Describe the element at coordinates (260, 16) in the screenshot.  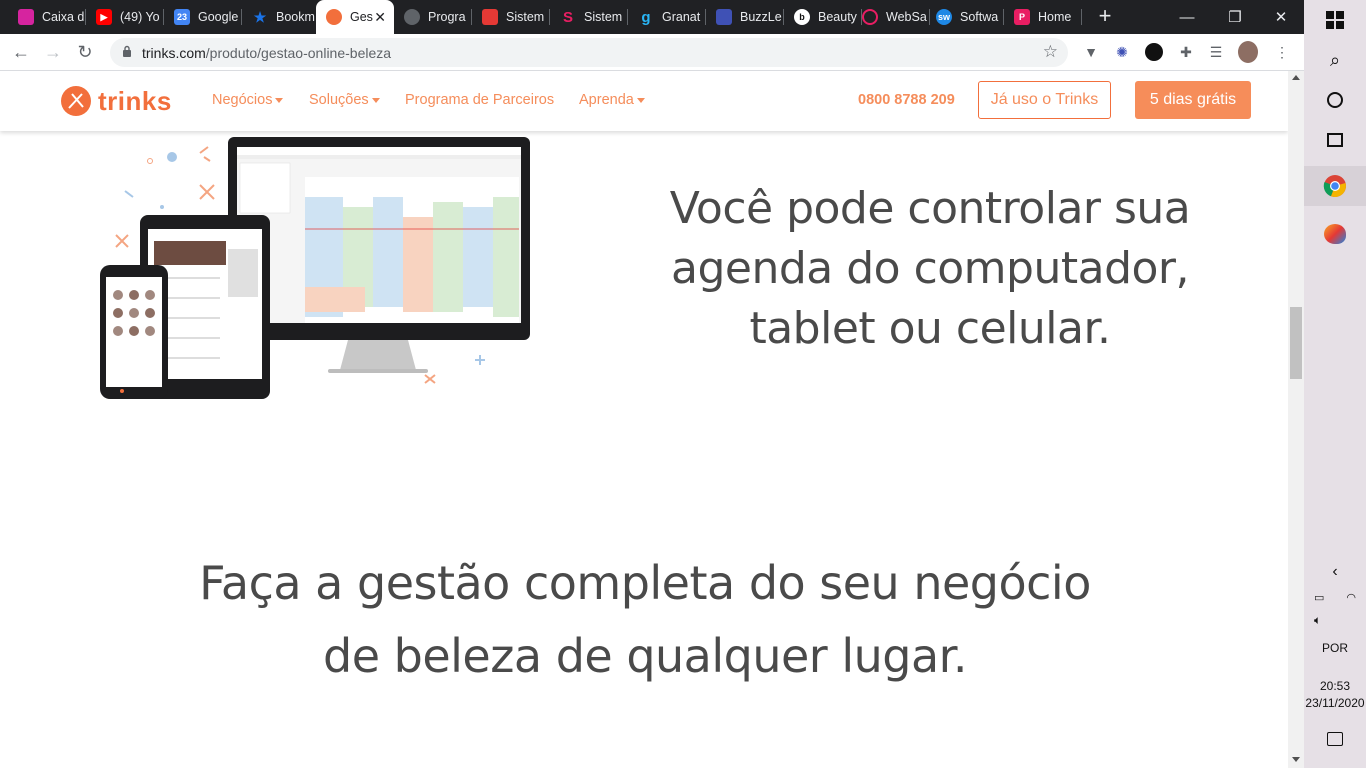
I see `star-icon: ★` at that location.